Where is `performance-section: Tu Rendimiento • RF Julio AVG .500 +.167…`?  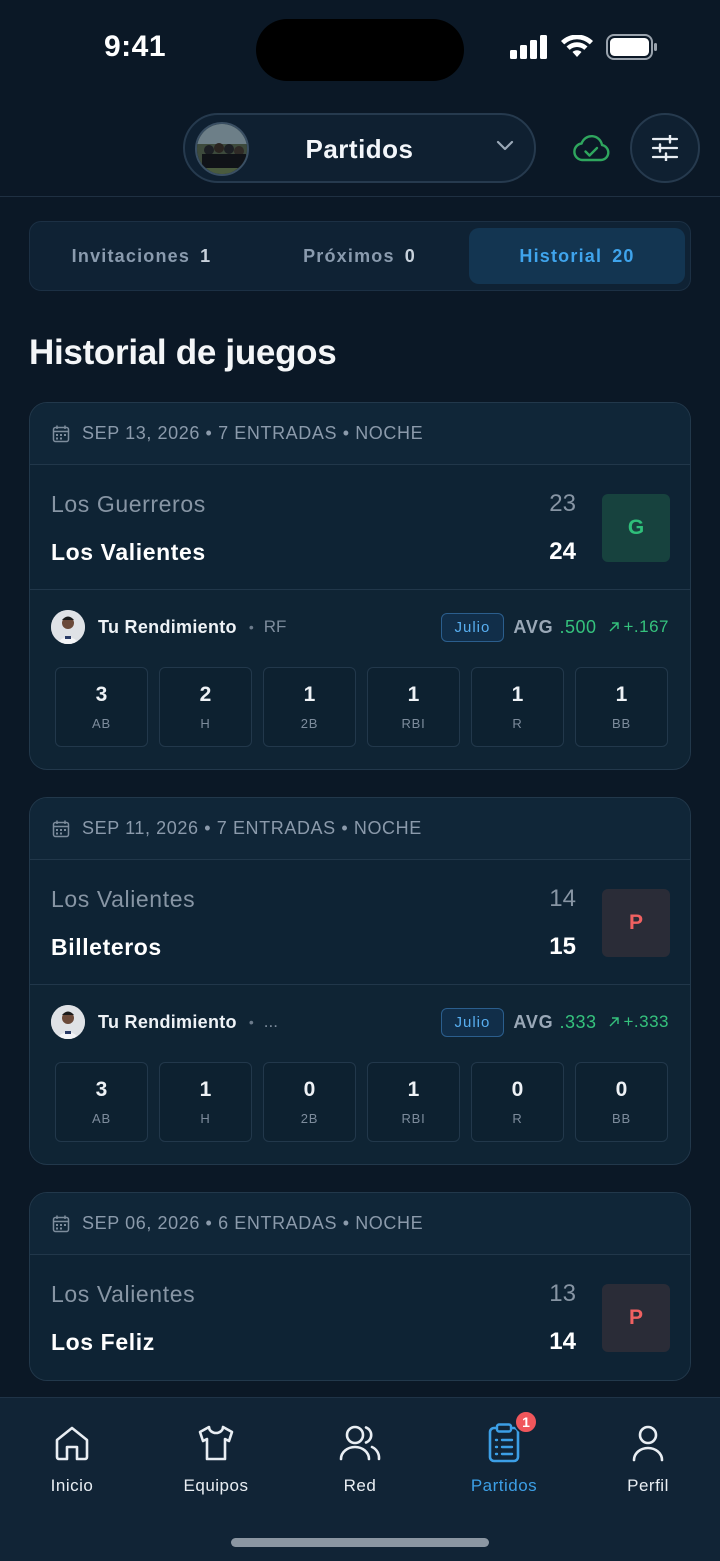 performance-section: Tu Rendimiento • RF Julio AVG .500 +.167… is located at coordinates (360, 679).